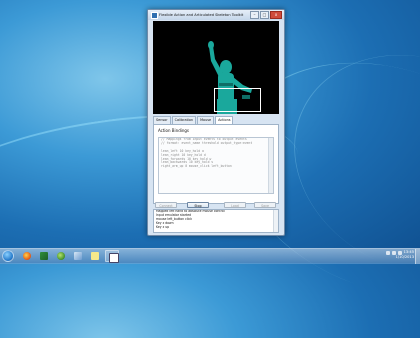 This screenshot has height=338, width=420. Describe the element at coordinates (8, 256) in the screenshot. I see `start-orb-icon` at that location.